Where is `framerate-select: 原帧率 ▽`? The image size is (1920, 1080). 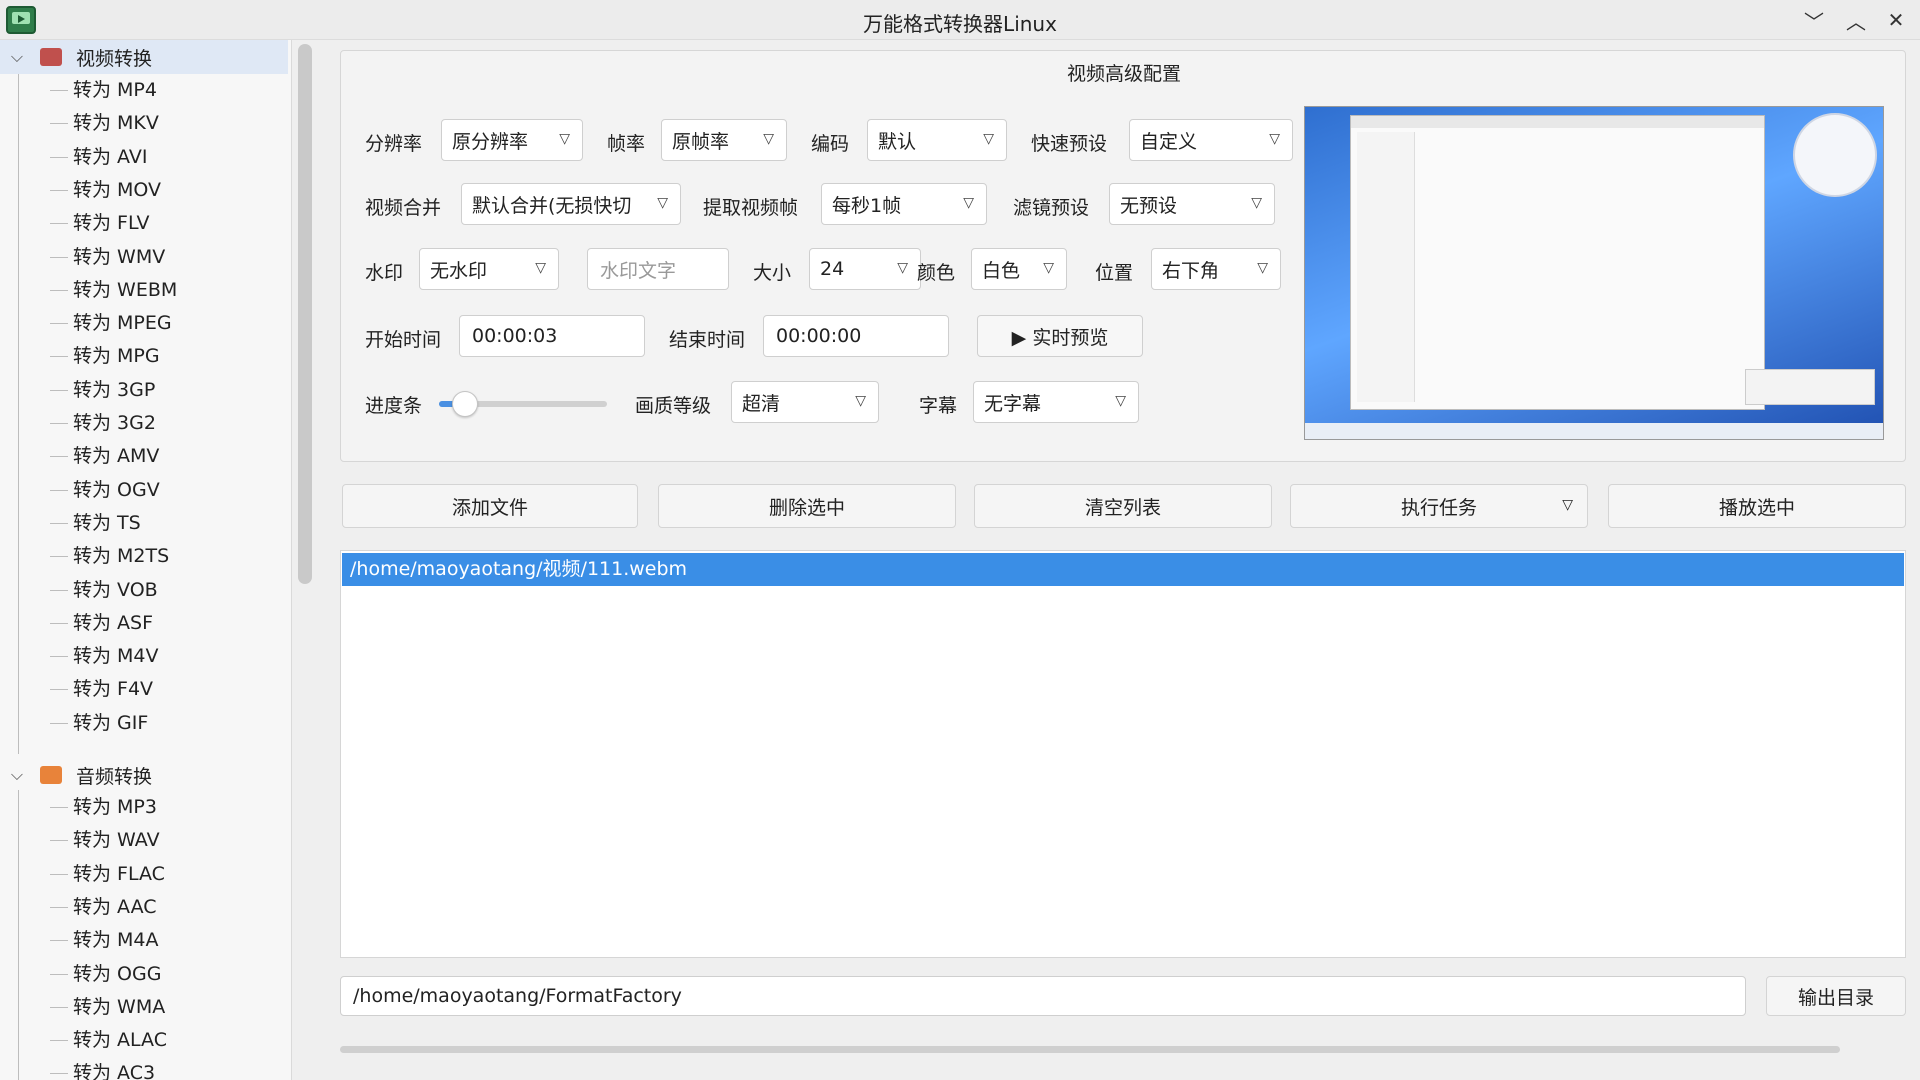 framerate-select: 原帧率 ▽ is located at coordinates (724, 140).